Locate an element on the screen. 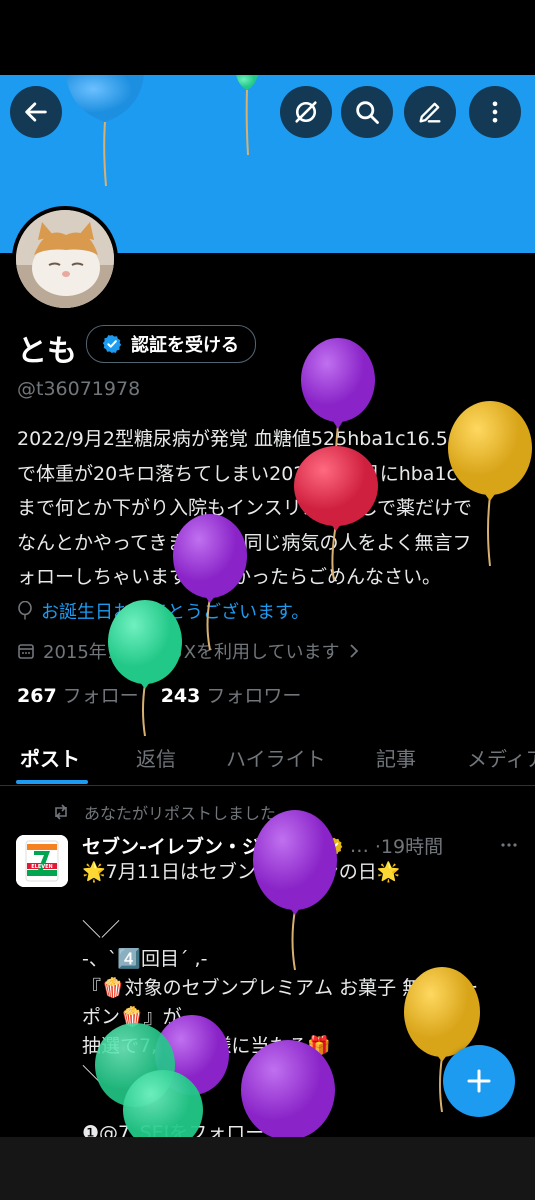 This screenshot has width=535, height=1200. compose-button is located at coordinates (479, 1081).